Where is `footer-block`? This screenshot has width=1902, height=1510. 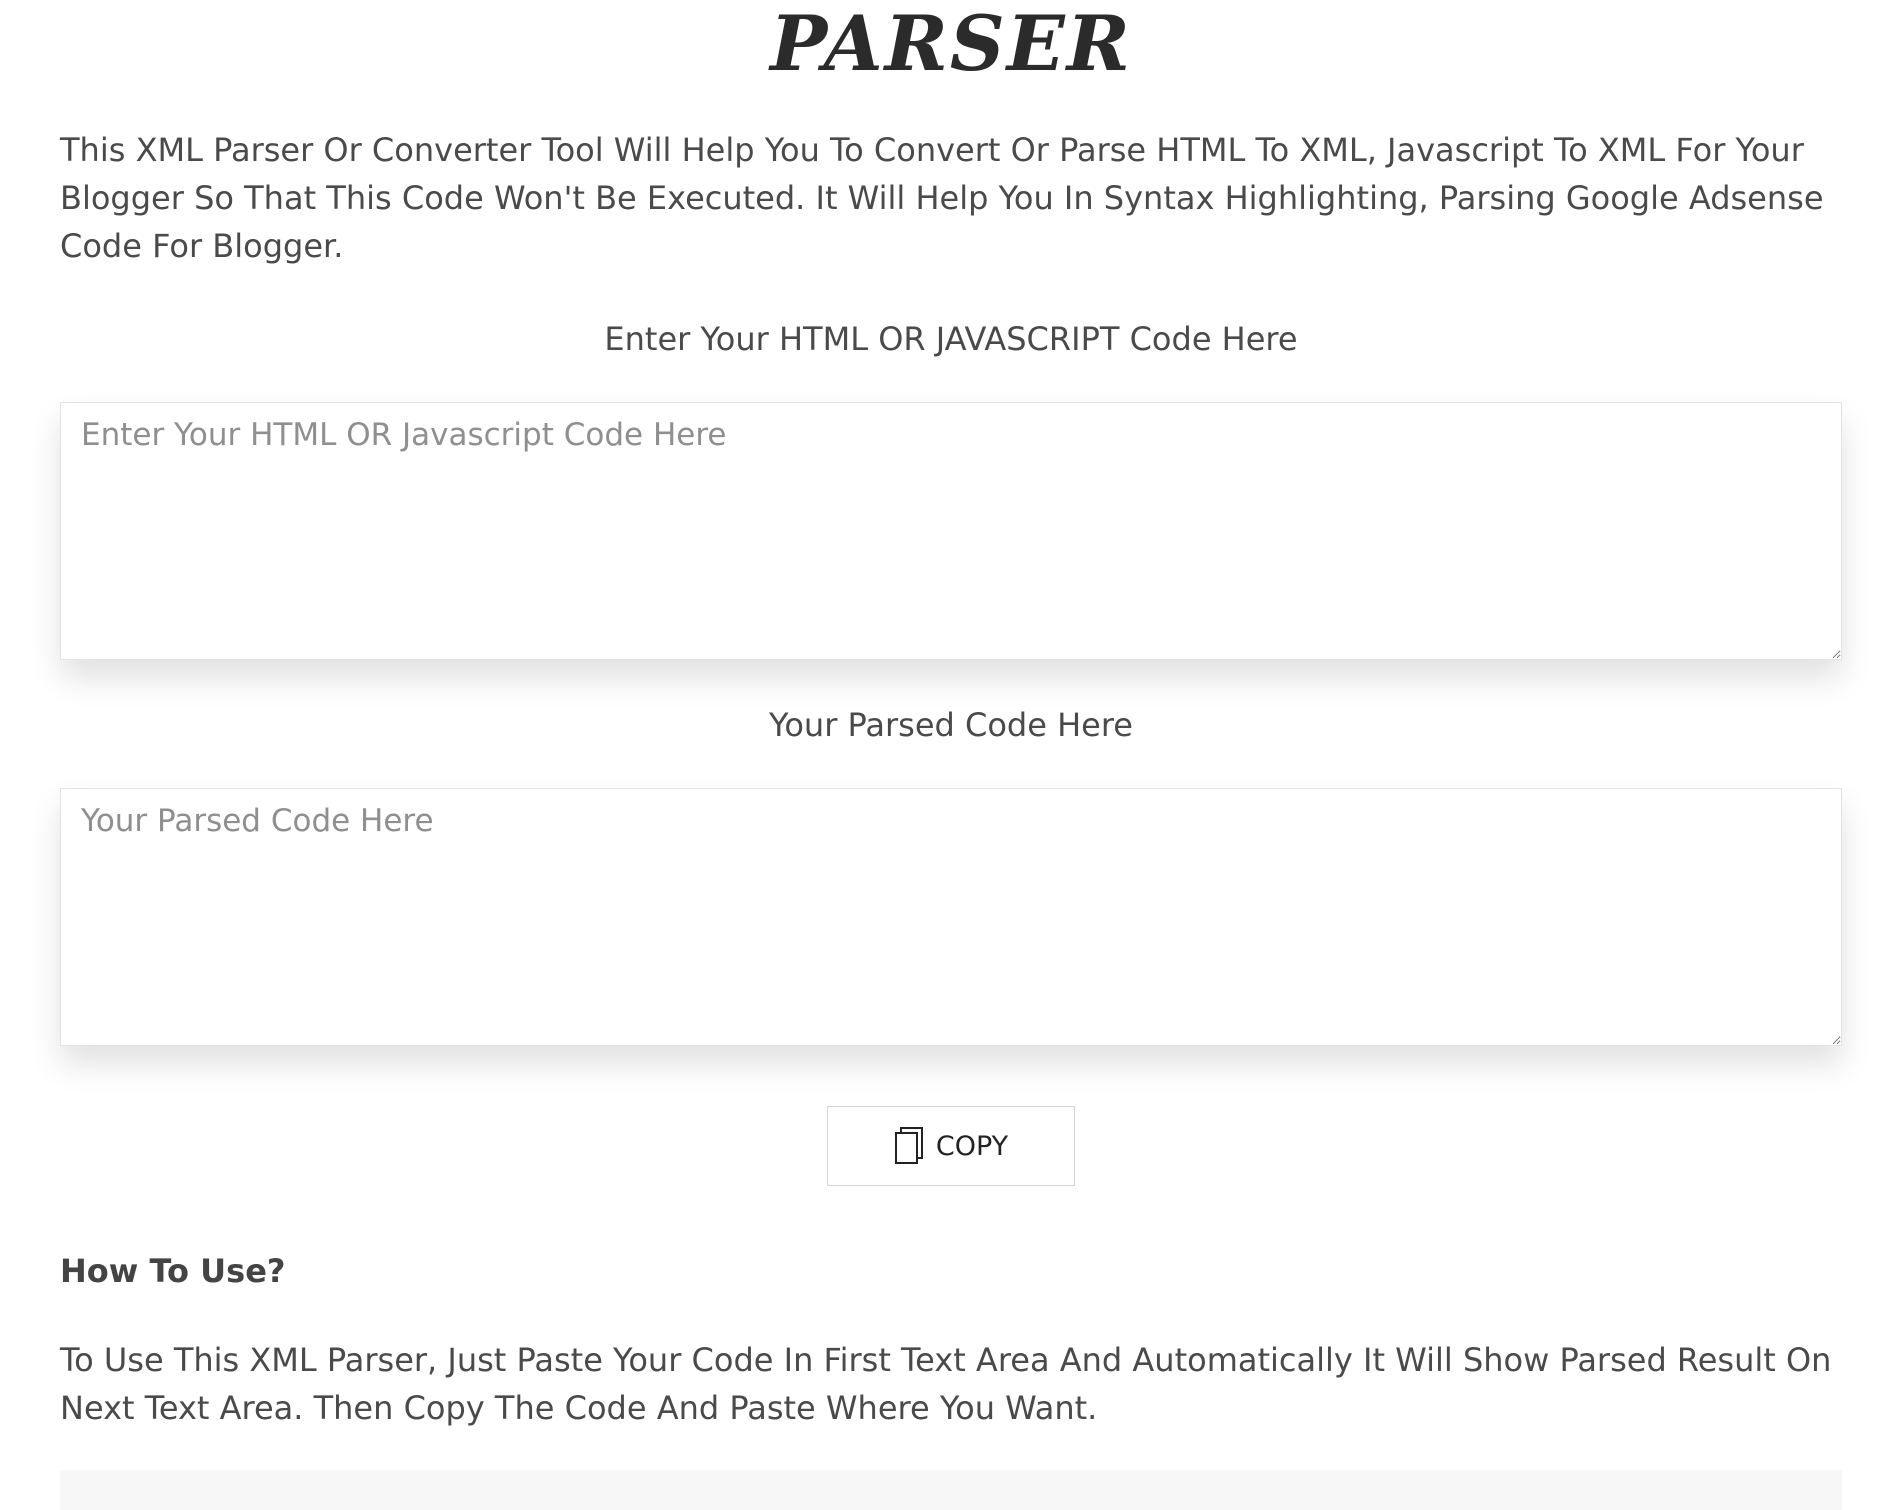
footer-block is located at coordinates (951, 1490).